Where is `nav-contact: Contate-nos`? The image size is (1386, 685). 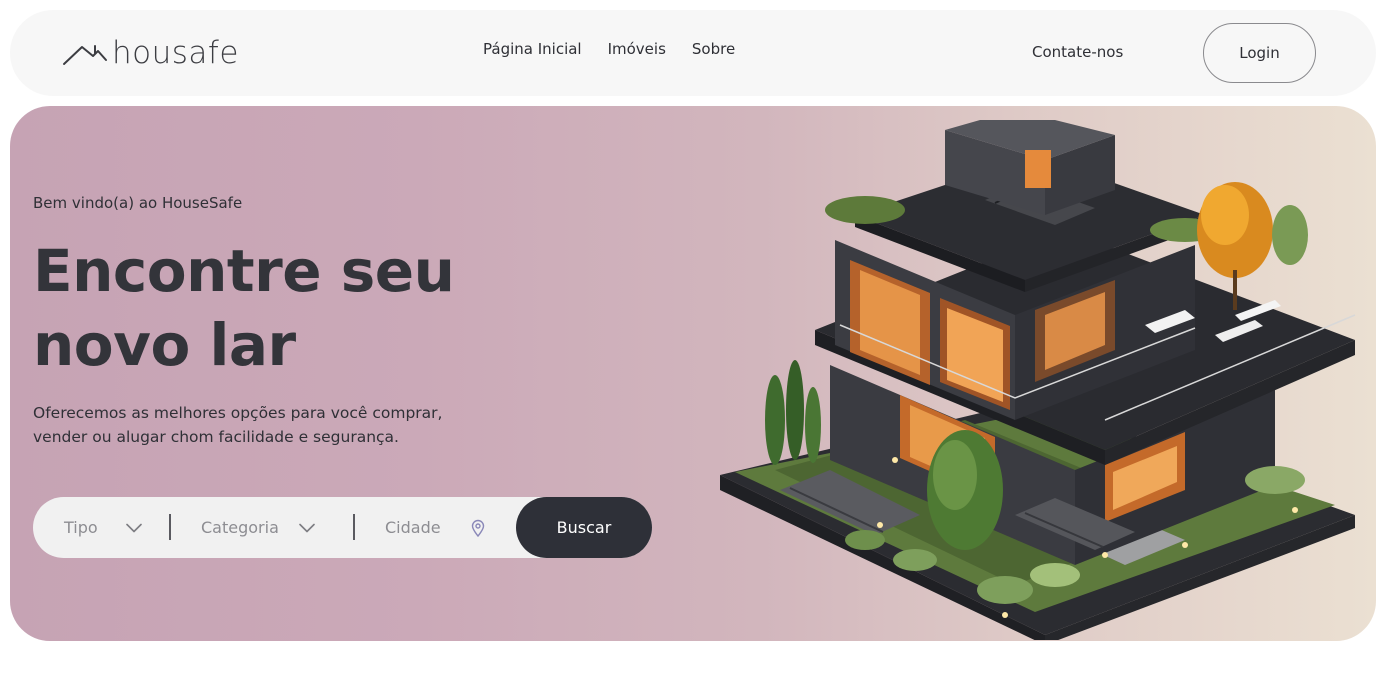
nav-contact: Contate-nos is located at coordinates (1077, 52).